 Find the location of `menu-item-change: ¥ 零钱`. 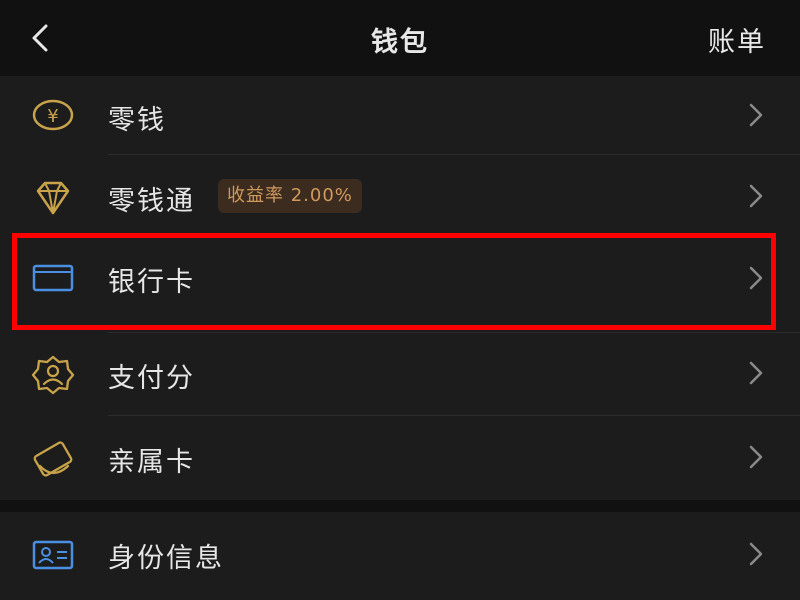

menu-item-change: ¥ 零钱 is located at coordinates (400, 115).